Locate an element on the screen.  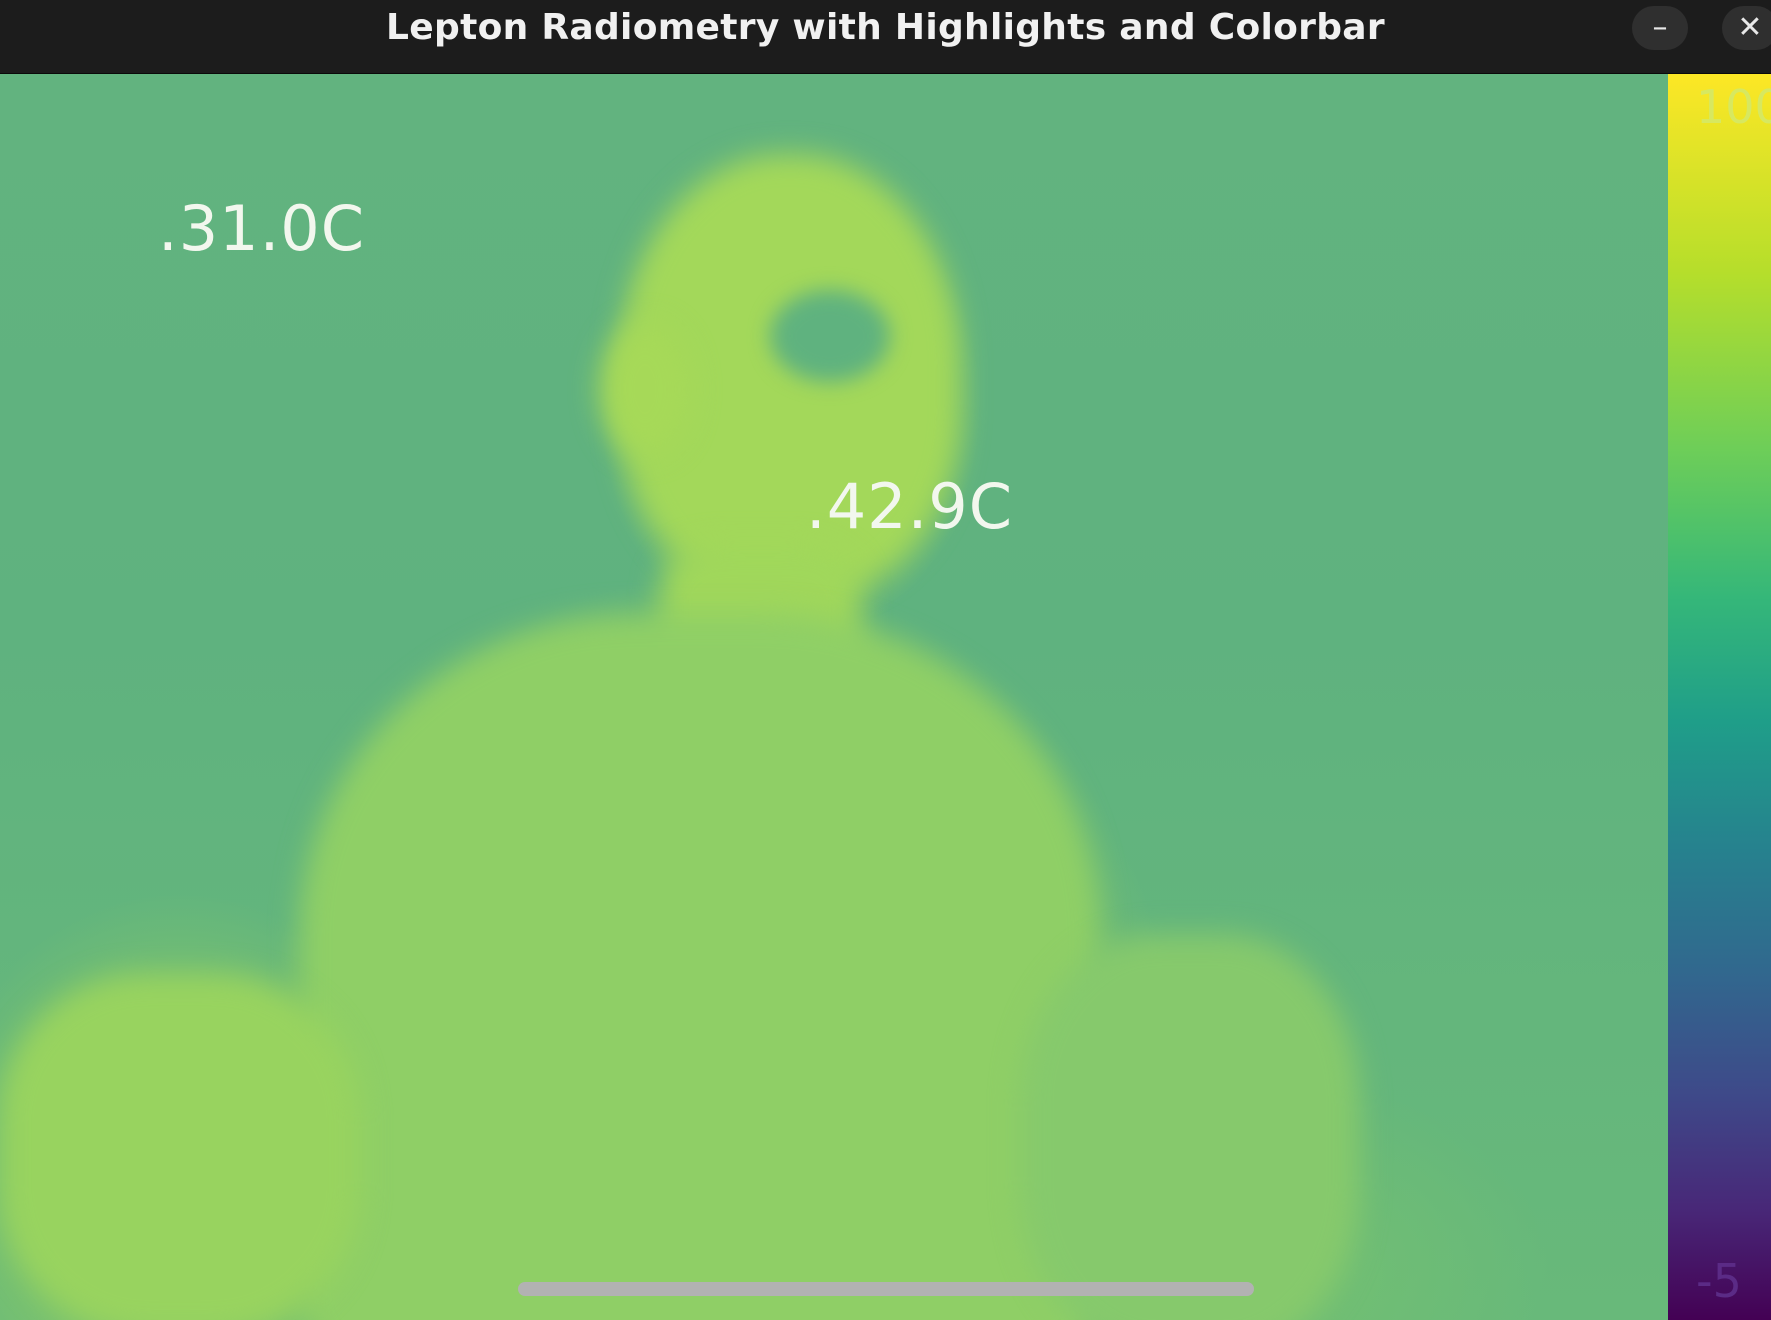
minimize-icon: – is located at coordinates (1660, 27).